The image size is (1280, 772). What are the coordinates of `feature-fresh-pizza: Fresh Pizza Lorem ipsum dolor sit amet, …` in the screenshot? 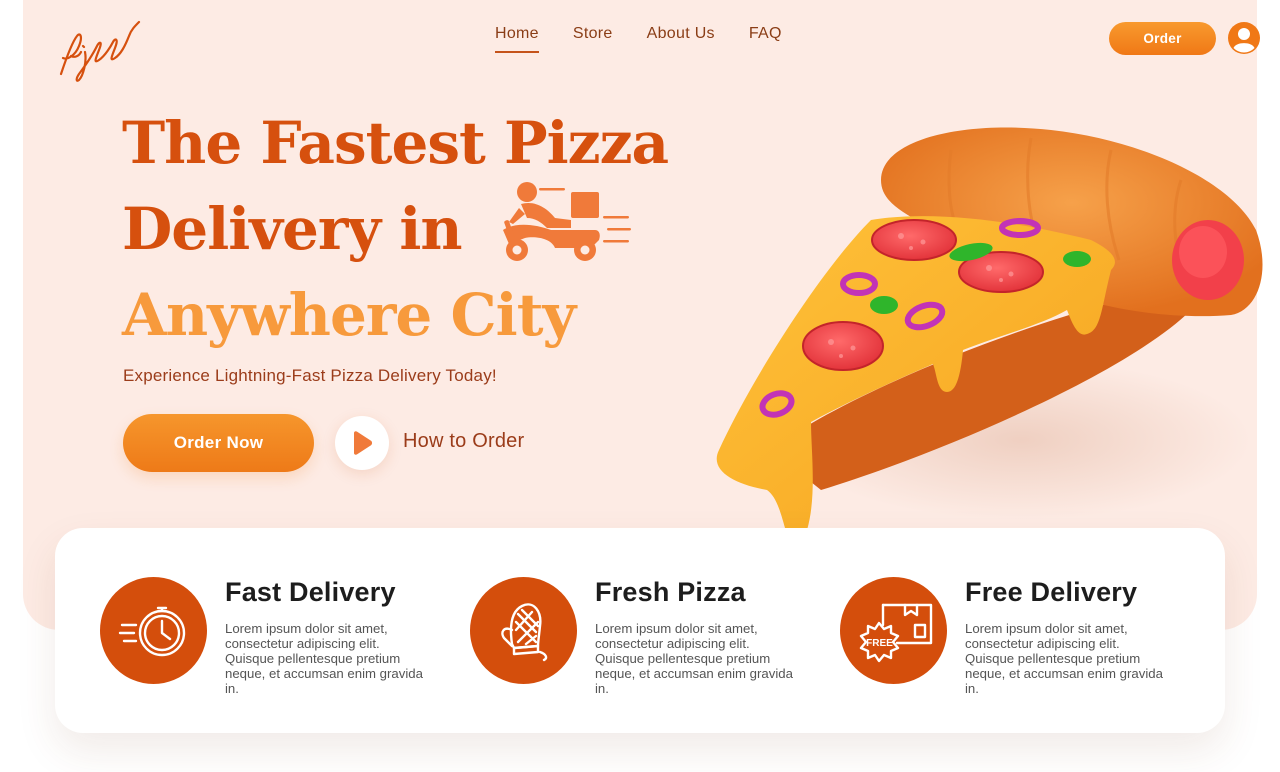 It's located at (640, 637).